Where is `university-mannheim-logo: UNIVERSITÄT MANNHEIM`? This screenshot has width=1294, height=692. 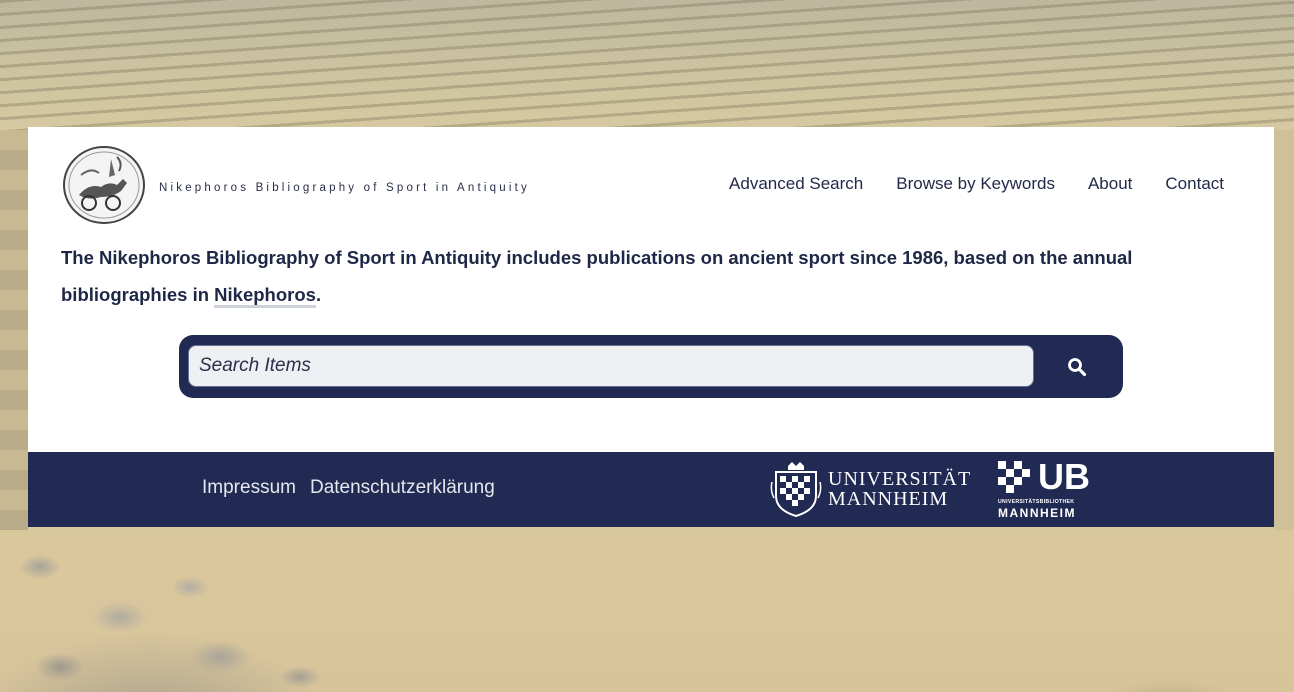
university-mannheim-logo: UNIVERSITÄT MANNHEIM is located at coordinates (872, 489).